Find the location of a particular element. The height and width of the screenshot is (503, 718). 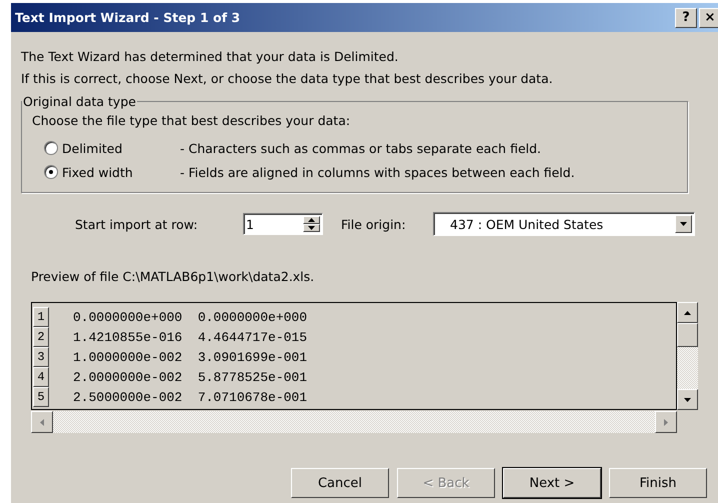

intro-text: If this is correct, choose Next, or choose the data type that best describes your data. is located at coordinates (287, 78).